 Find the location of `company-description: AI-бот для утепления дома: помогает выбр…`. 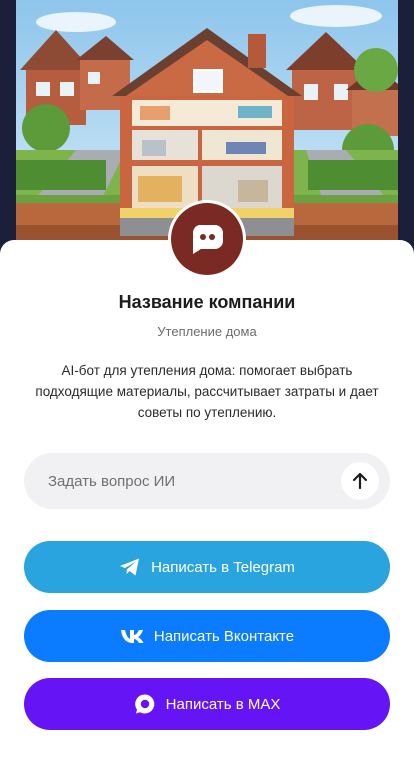

company-description: AI-бот для утепления дома: помогает выбр… is located at coordinates (207, 391).